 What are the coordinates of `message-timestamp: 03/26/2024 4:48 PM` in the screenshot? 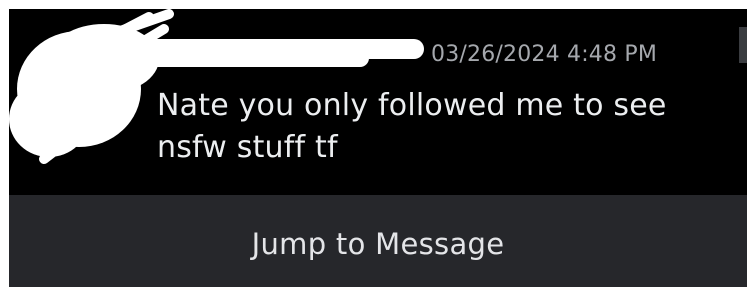 It's located at (544, 54).